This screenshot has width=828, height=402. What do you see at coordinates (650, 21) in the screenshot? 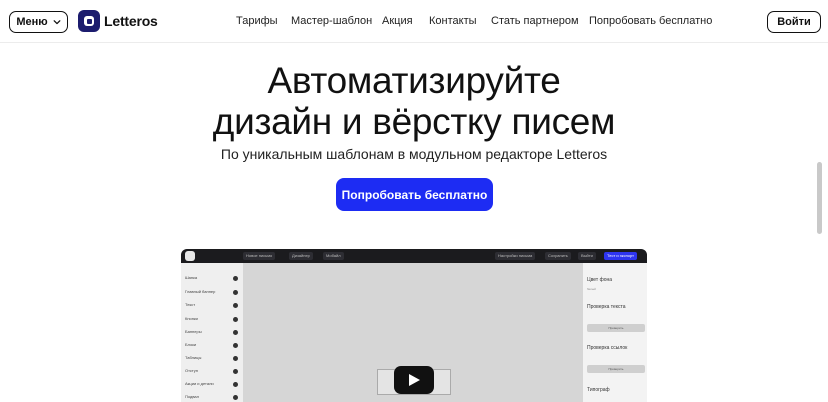
I see `nav-link-try-free: Попробовать бесплатно` at bounding box center [650, 21].